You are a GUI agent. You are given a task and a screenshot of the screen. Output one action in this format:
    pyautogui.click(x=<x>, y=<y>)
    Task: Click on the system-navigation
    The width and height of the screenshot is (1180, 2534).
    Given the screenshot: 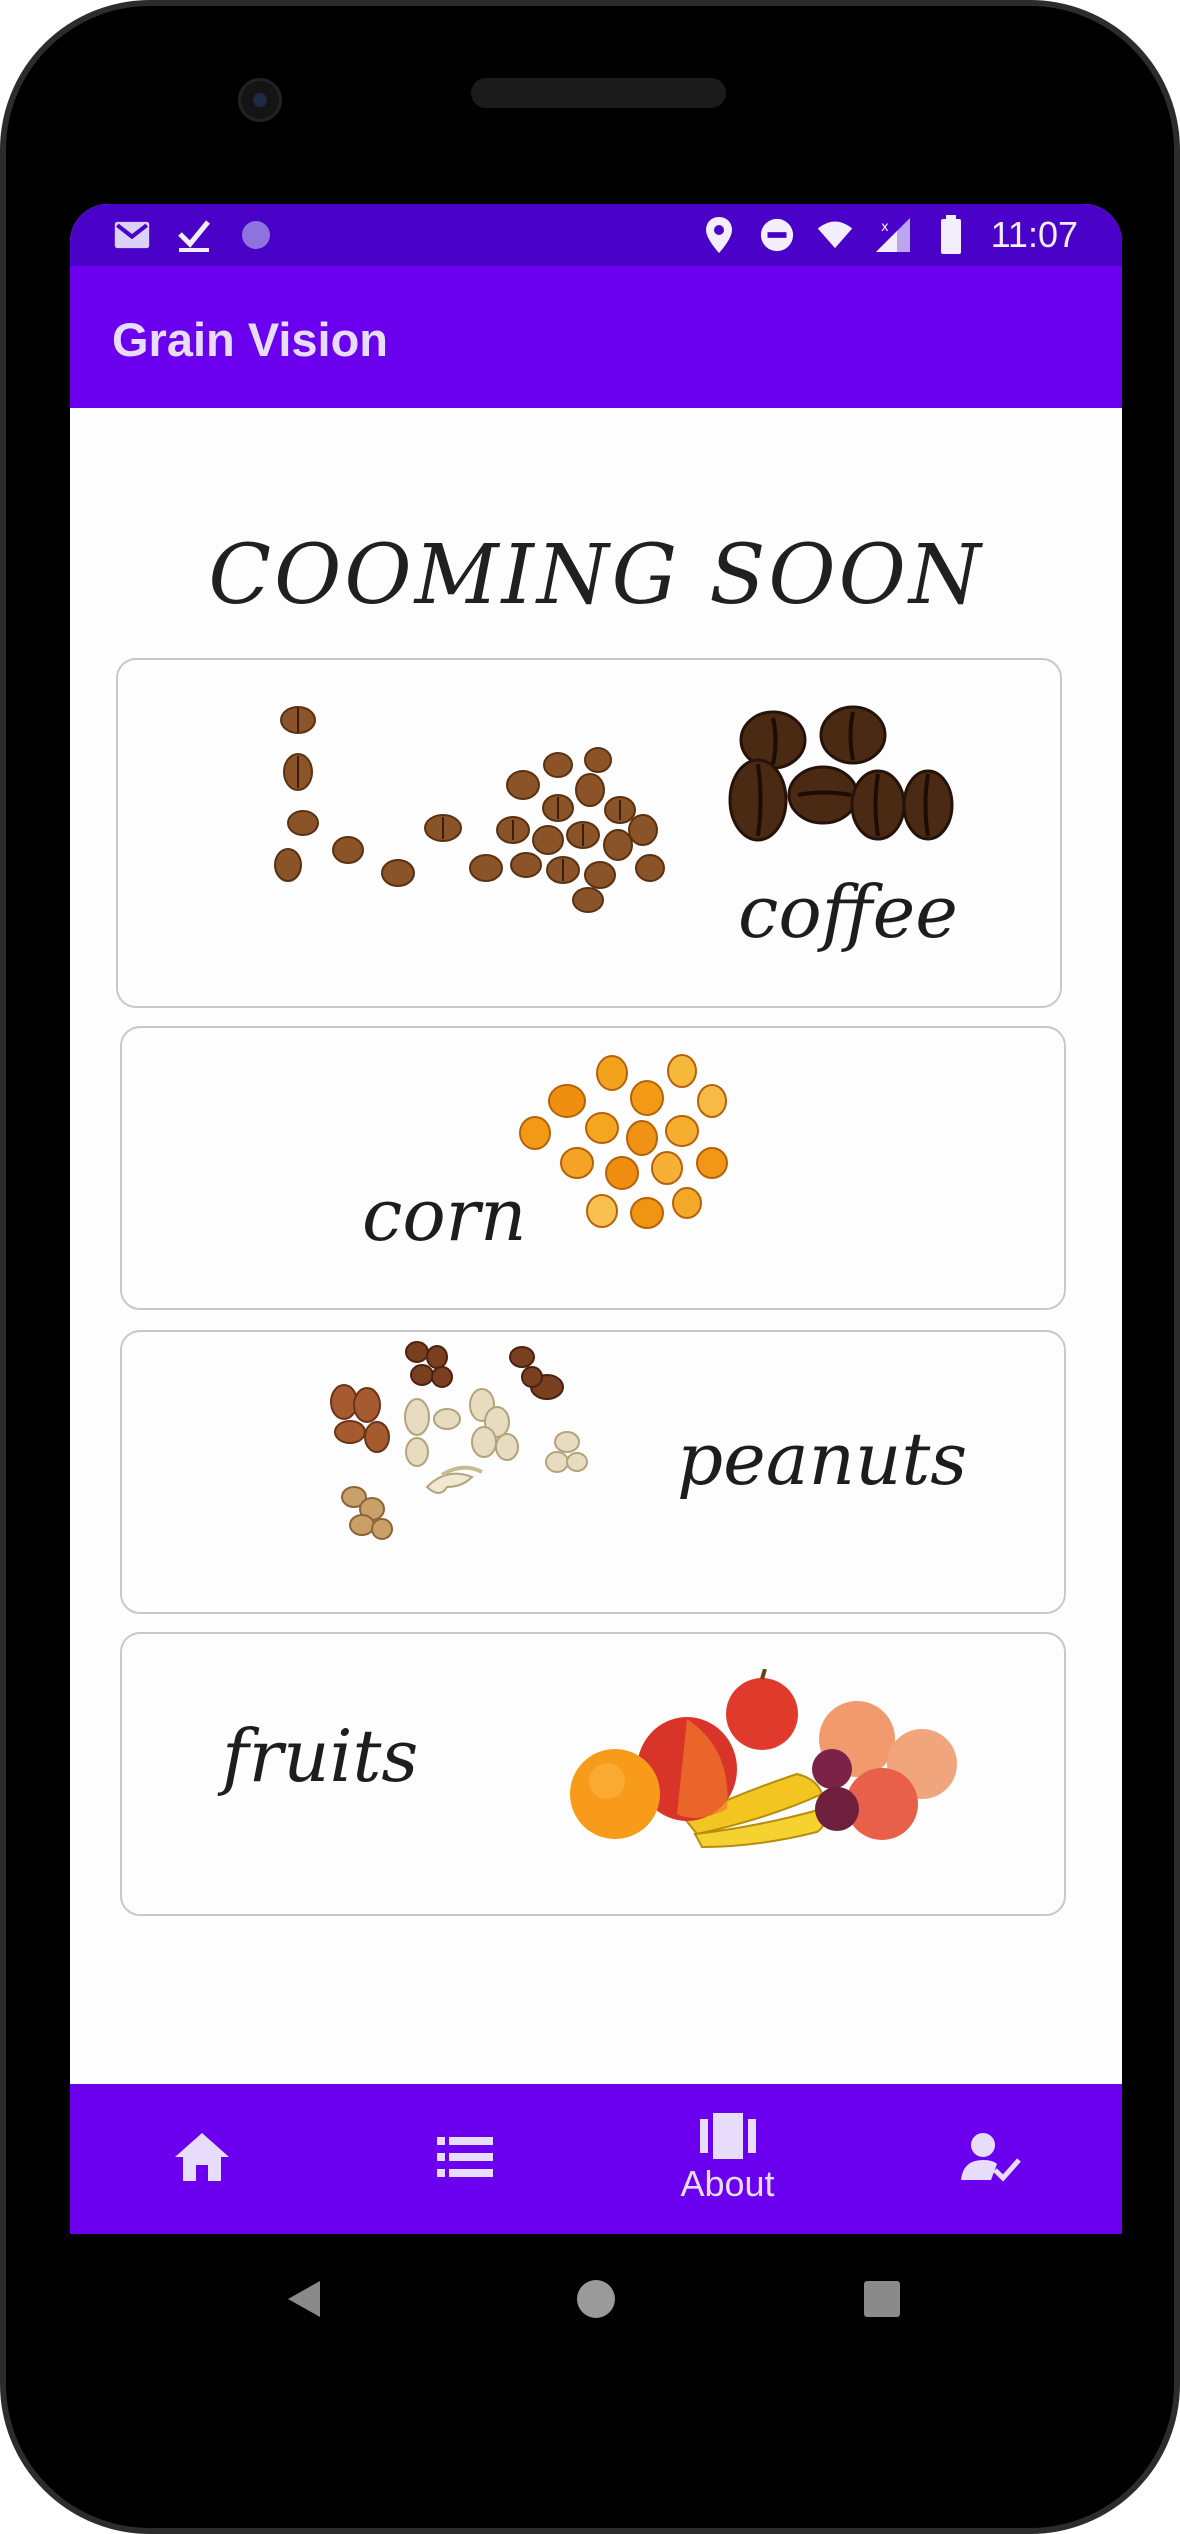 What is the action you would take?
    pyautogui.click(x=593, y=2299)
    